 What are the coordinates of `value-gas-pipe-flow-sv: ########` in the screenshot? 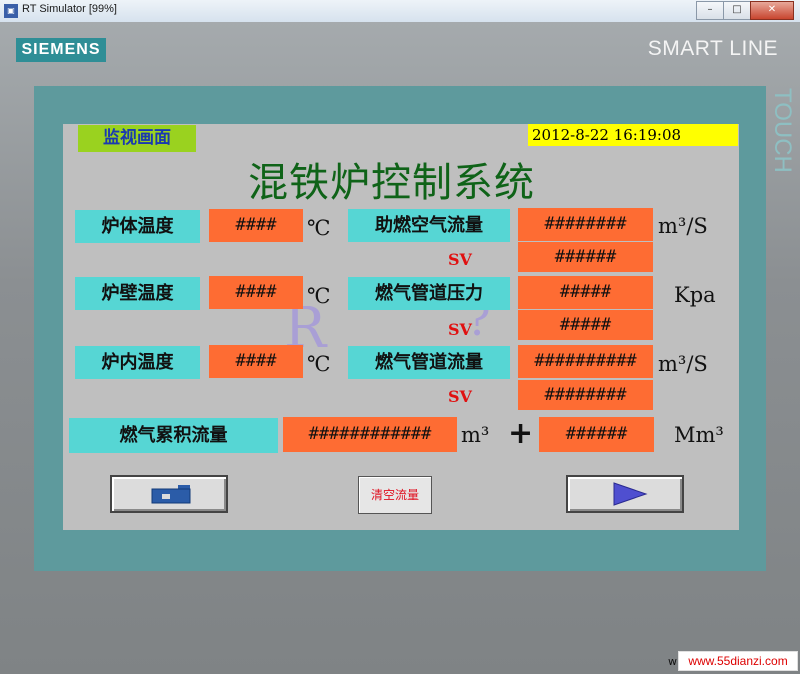 It's located at (585, 395).